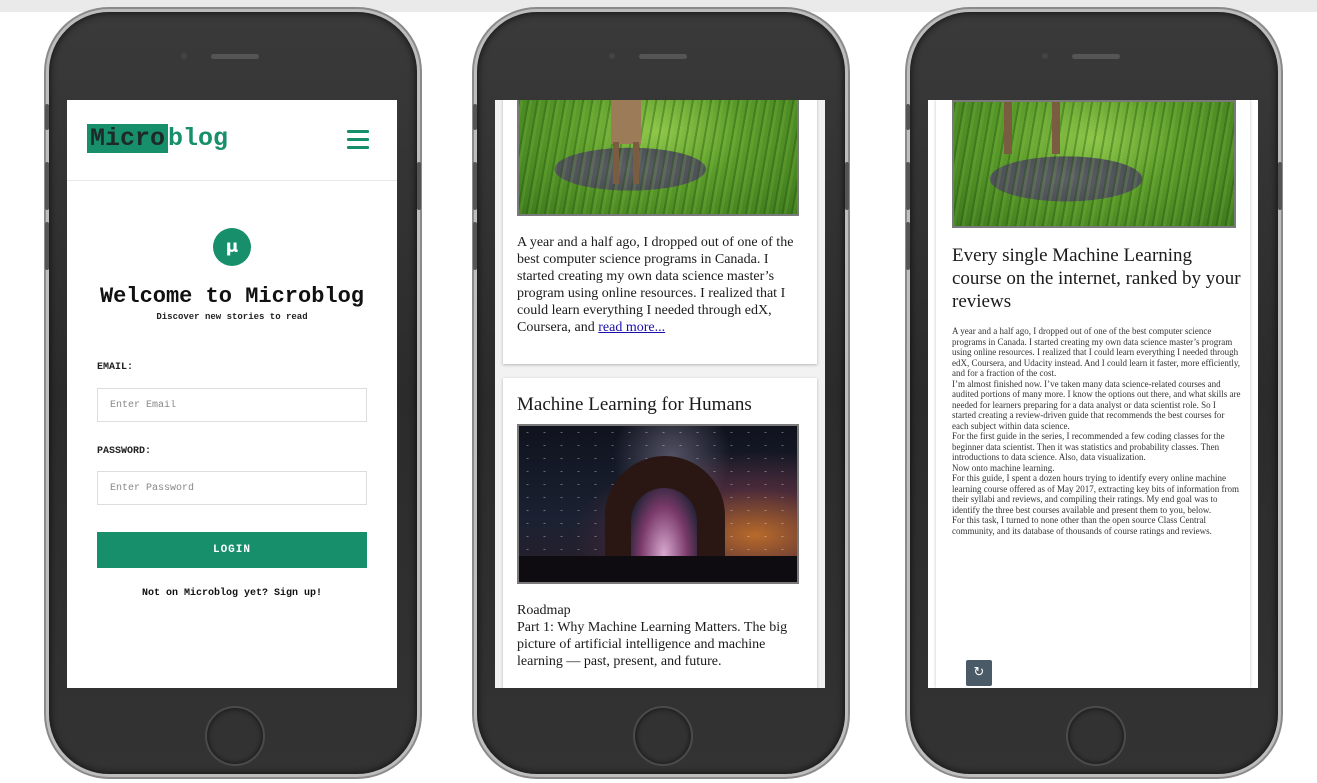 The height and width of the screenshot is (783, 1317). I want to click on password-label: PASSWORD:, so click(124, 451).